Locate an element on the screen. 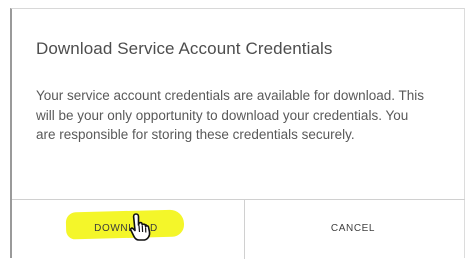 The image size is (475, 259). cancel-button: CANCEL is located at coordinates (353, 228).